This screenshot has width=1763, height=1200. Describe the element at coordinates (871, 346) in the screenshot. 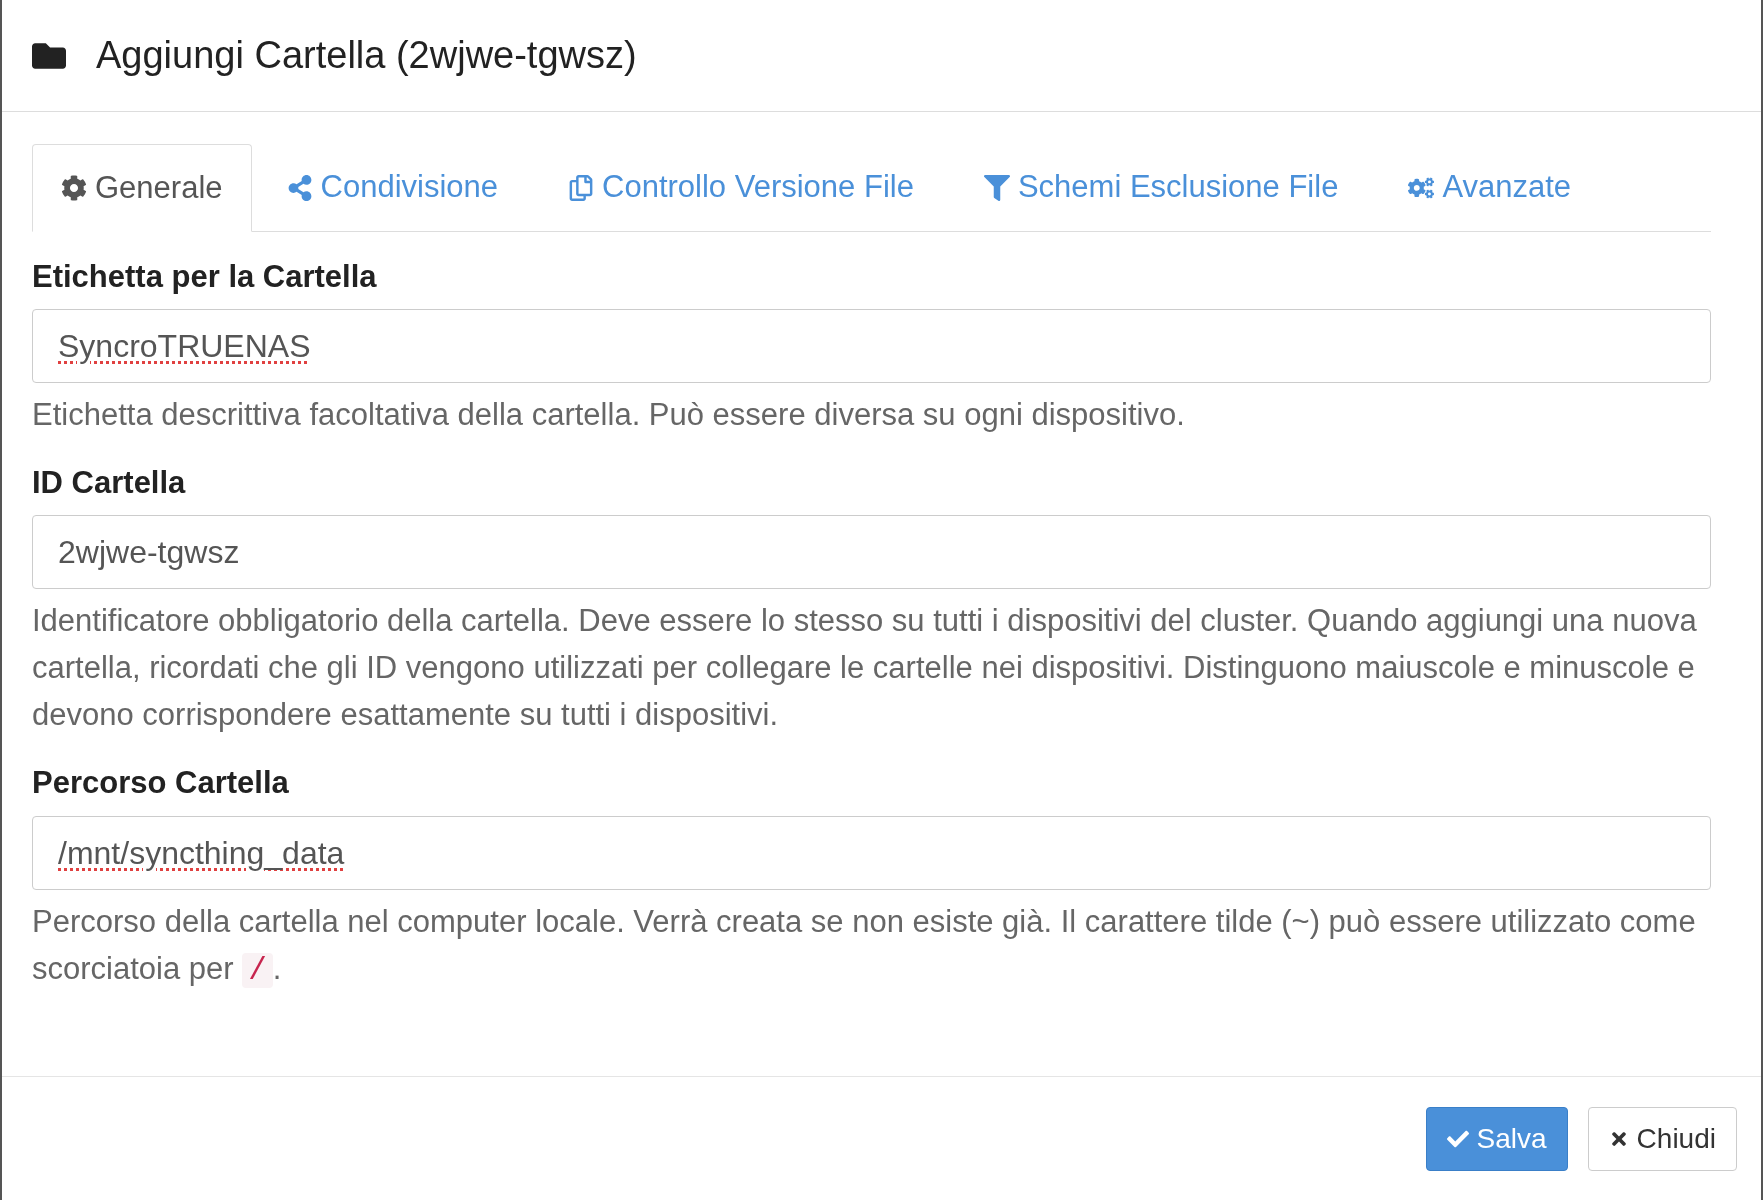

I see `text-field: SyncroTRUENAS` at that location.